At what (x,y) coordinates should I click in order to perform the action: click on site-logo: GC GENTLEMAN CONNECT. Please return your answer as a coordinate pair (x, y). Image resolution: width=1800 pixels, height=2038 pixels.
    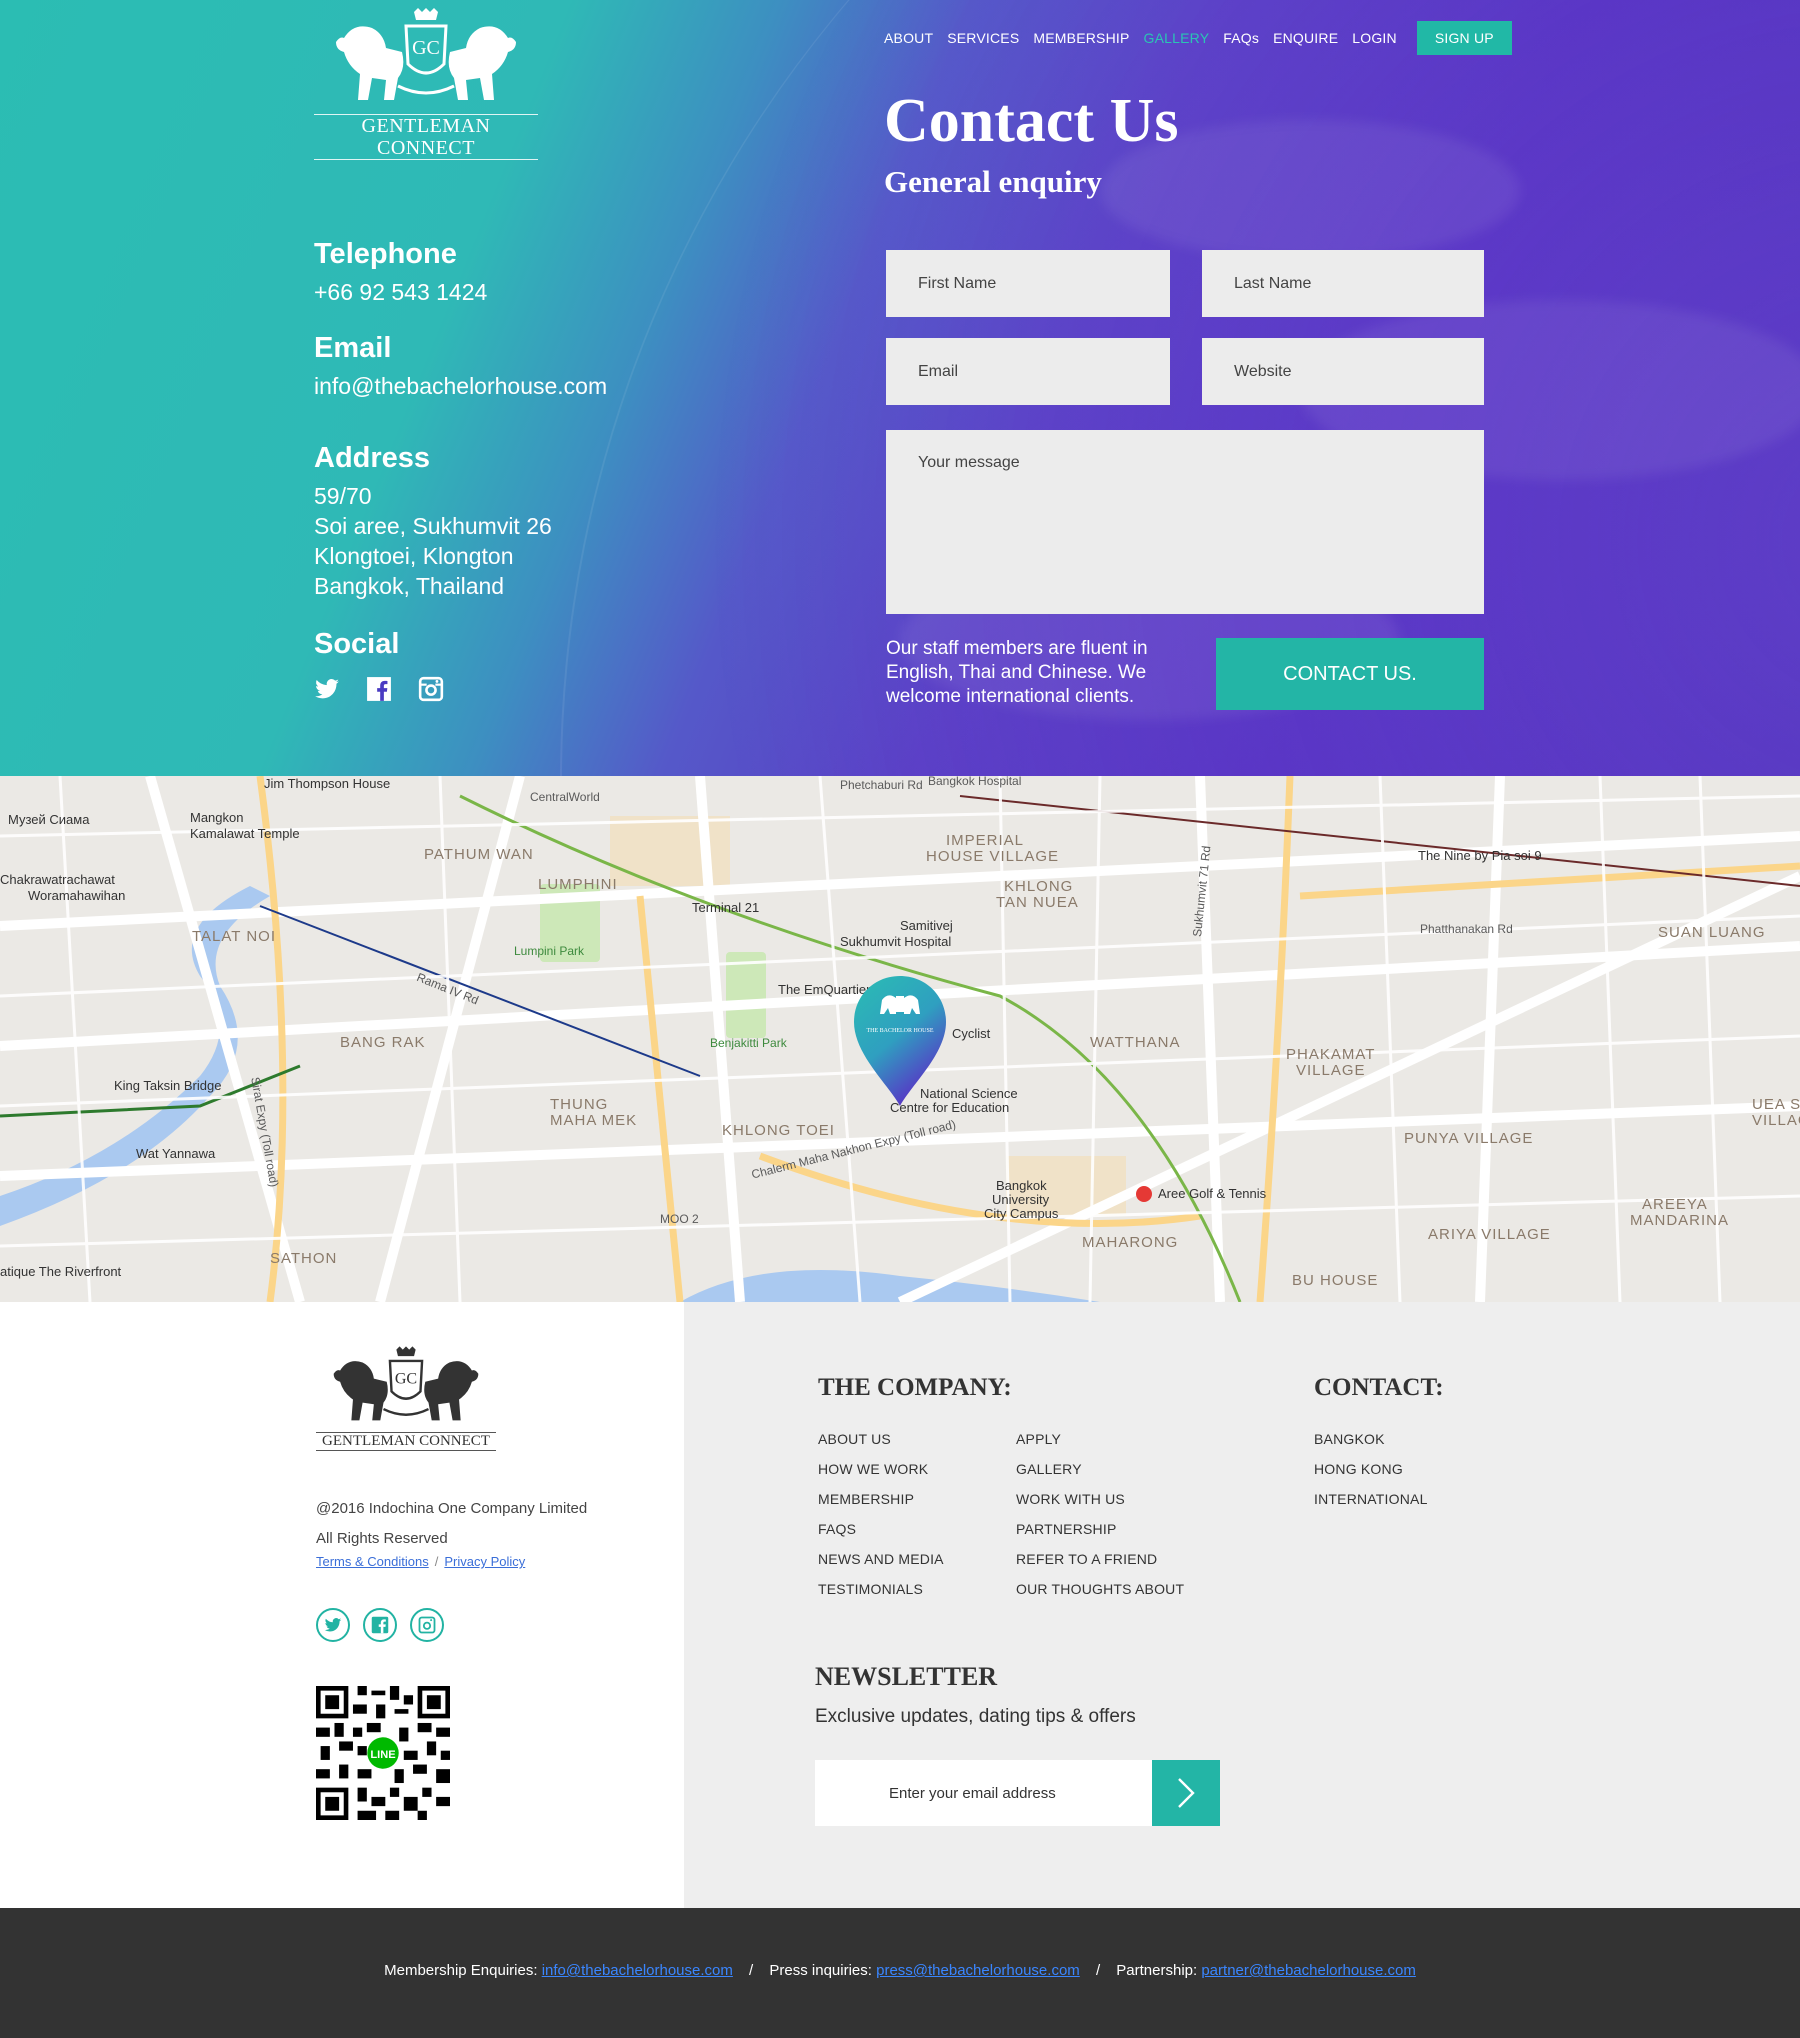
    Looking at the image, I should click on (426, 84).